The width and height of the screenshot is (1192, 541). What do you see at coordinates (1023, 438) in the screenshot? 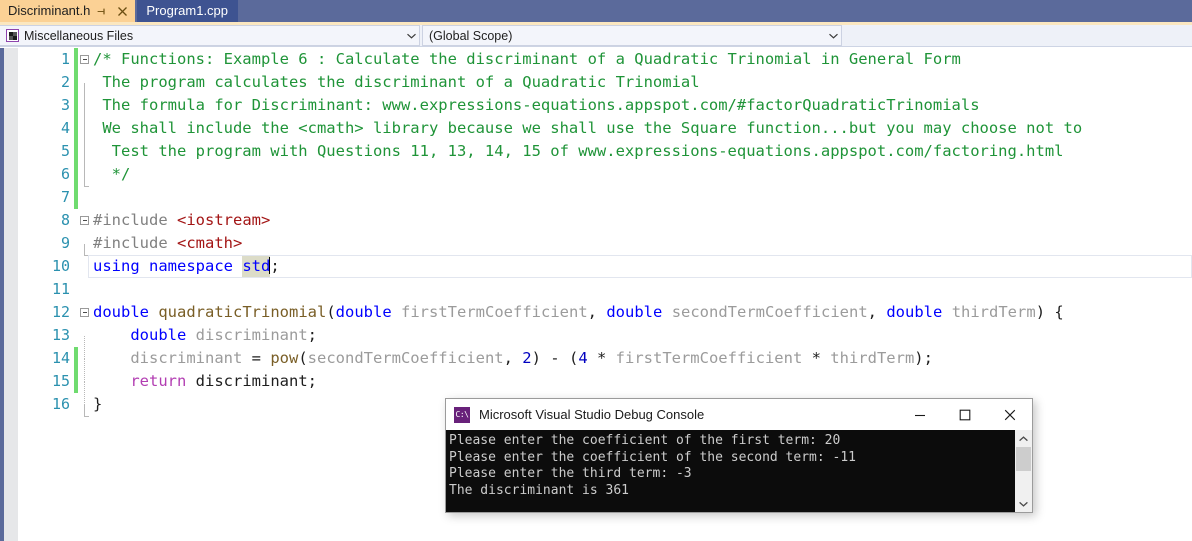
I see `chevron-up-icon` at bounding box center [1023, 438].